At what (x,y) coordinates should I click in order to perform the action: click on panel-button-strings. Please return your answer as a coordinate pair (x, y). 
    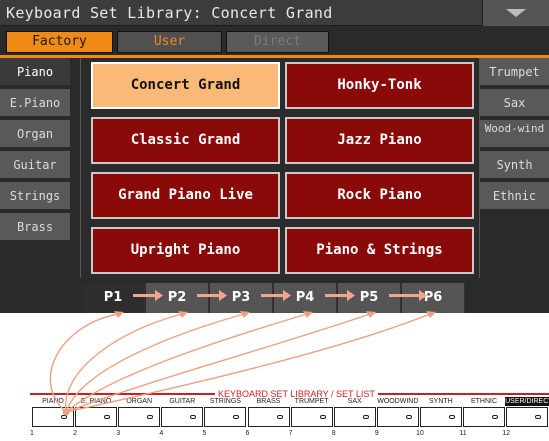
    Looking at the image, I should click on (225, 417).